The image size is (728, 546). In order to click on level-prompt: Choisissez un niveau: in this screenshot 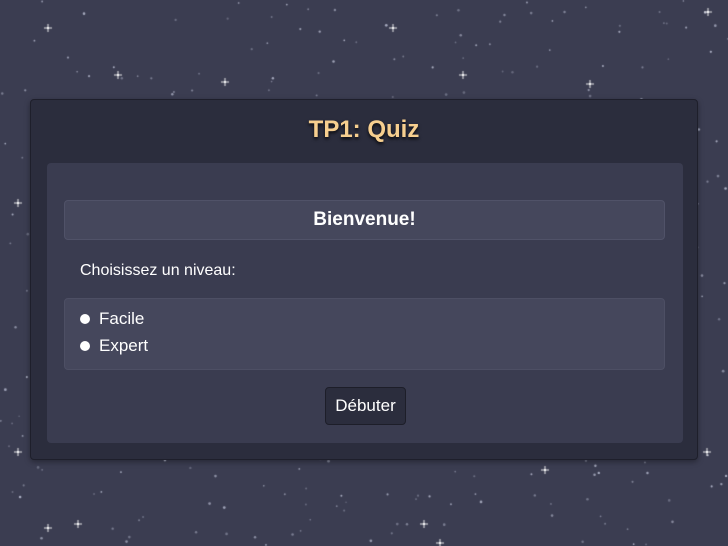, I will do `click(158, 270)`.